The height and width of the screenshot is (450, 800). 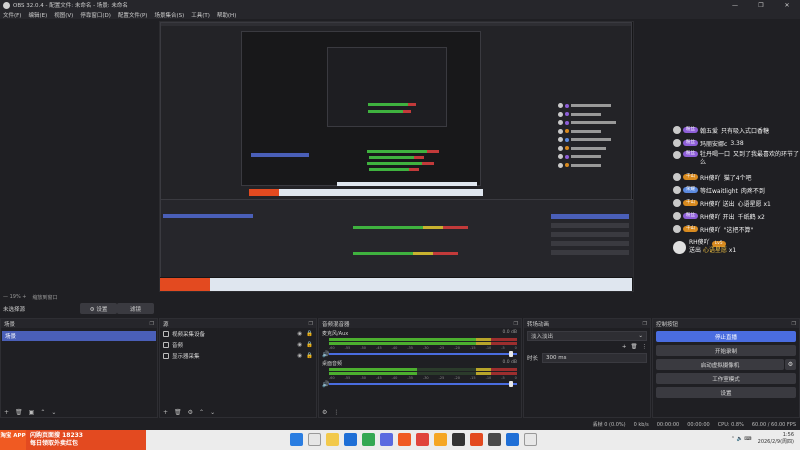 What do you see at coordinates (314, 439) in the screenshot?
I see `search-icon` at bounding box center [314, 439].